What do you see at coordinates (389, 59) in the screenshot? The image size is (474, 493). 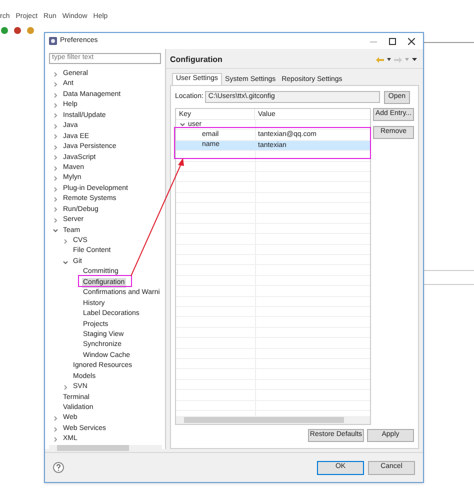 I see `dropdown-icon` at bounding box center [389, 59].